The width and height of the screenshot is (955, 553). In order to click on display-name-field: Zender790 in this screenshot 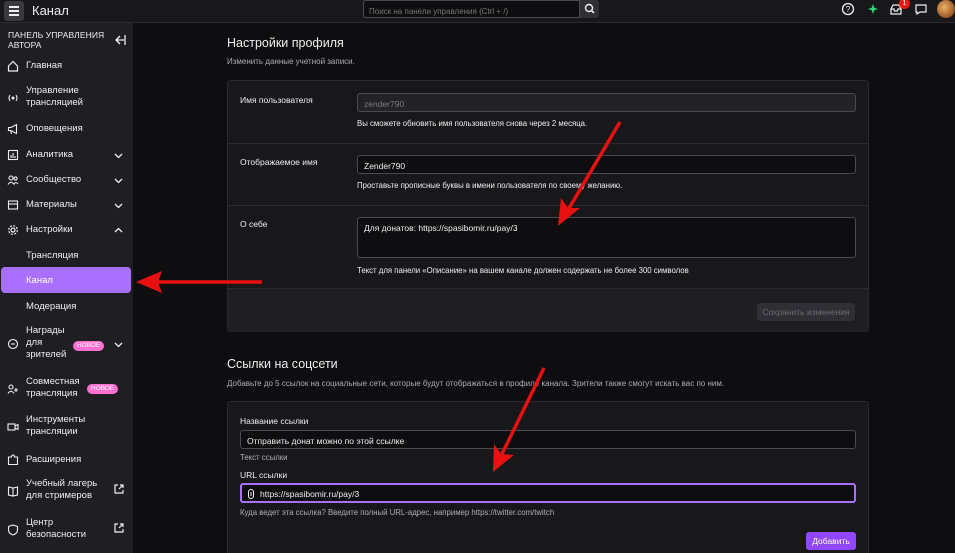, I will do `click(606, 164)`.